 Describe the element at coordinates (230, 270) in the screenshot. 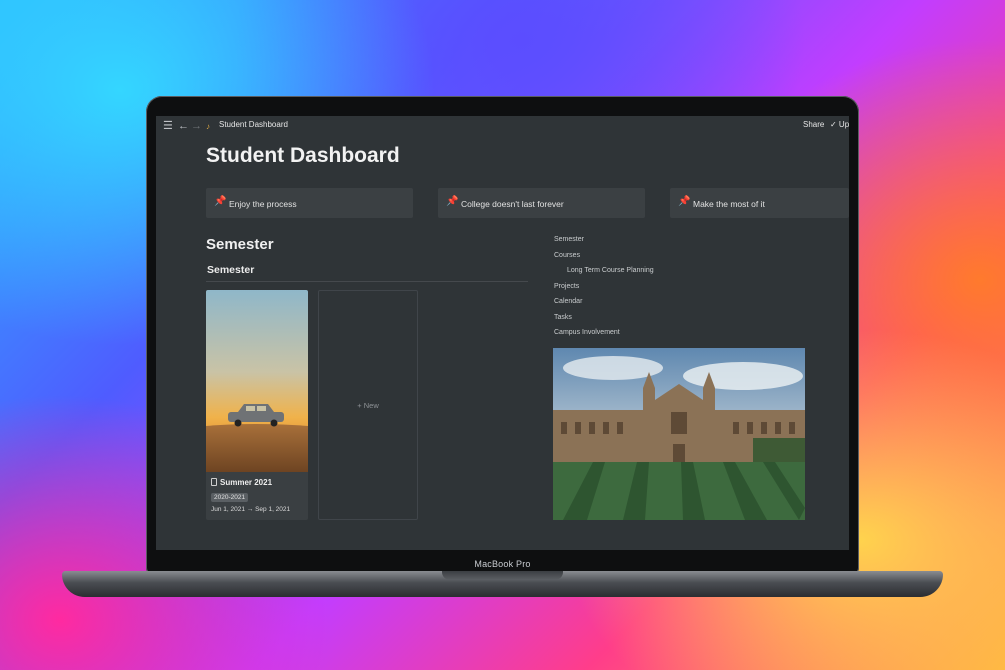

I see `view-title: Semester` at that location.